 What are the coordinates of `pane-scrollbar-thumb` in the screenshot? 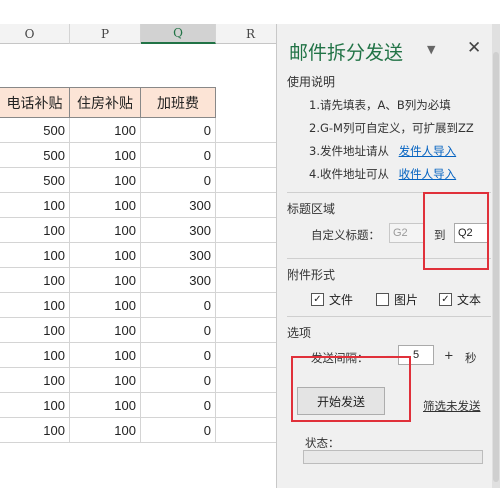 It's located at (496, 267).